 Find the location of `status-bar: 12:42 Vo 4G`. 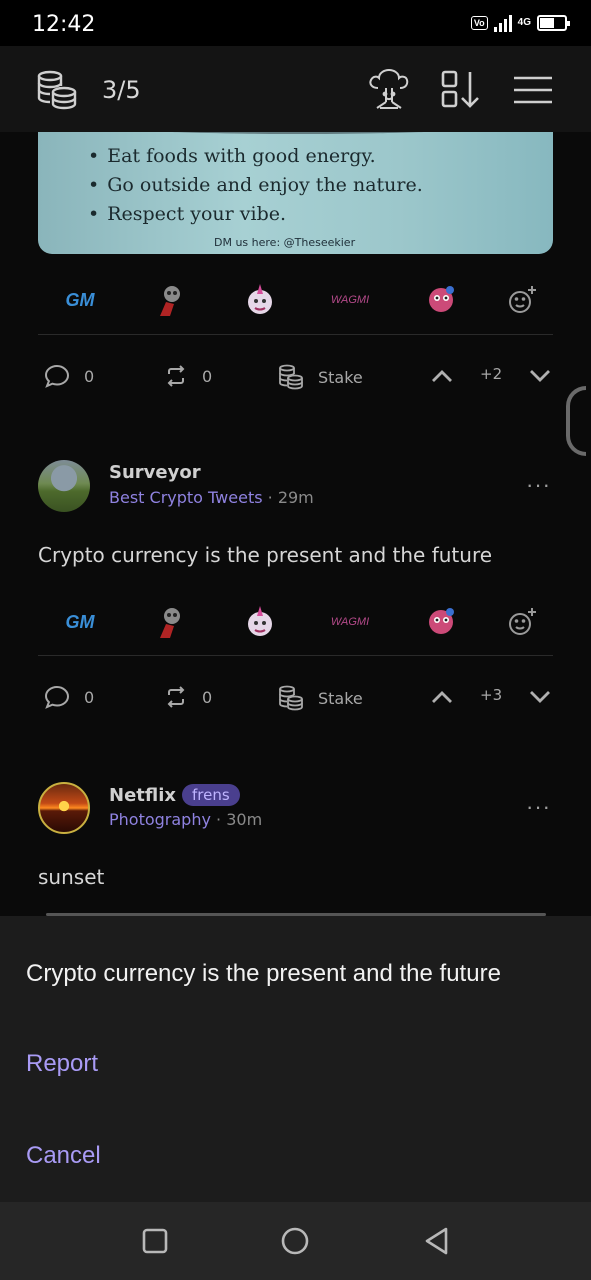

status-bar: 12:42 Vo 4G is located at coordinates (295, 23).